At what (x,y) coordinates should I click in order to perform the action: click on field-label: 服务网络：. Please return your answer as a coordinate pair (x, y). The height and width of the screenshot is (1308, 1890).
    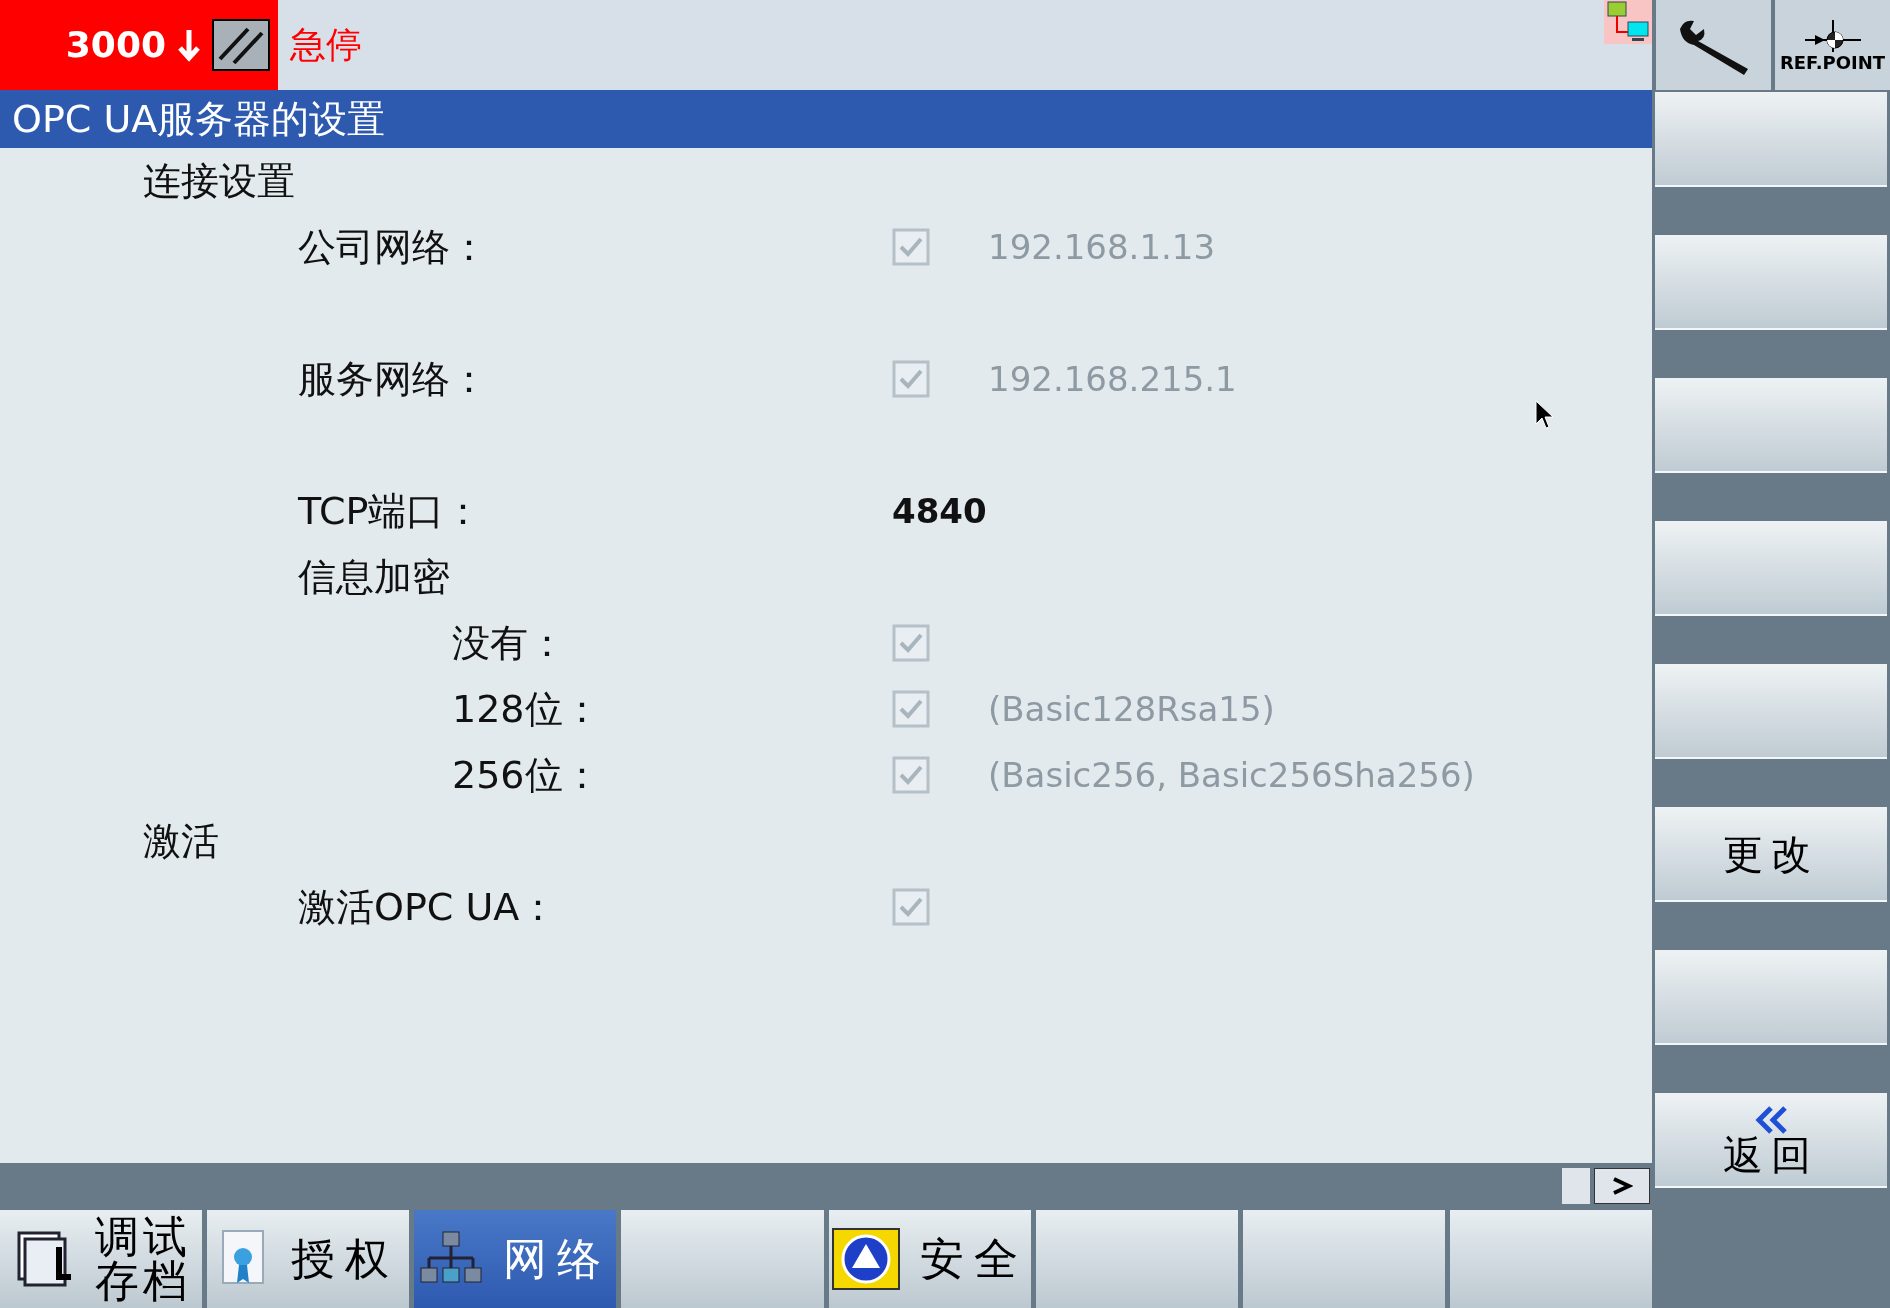
    Looking at the image, I should click on (393, 379).